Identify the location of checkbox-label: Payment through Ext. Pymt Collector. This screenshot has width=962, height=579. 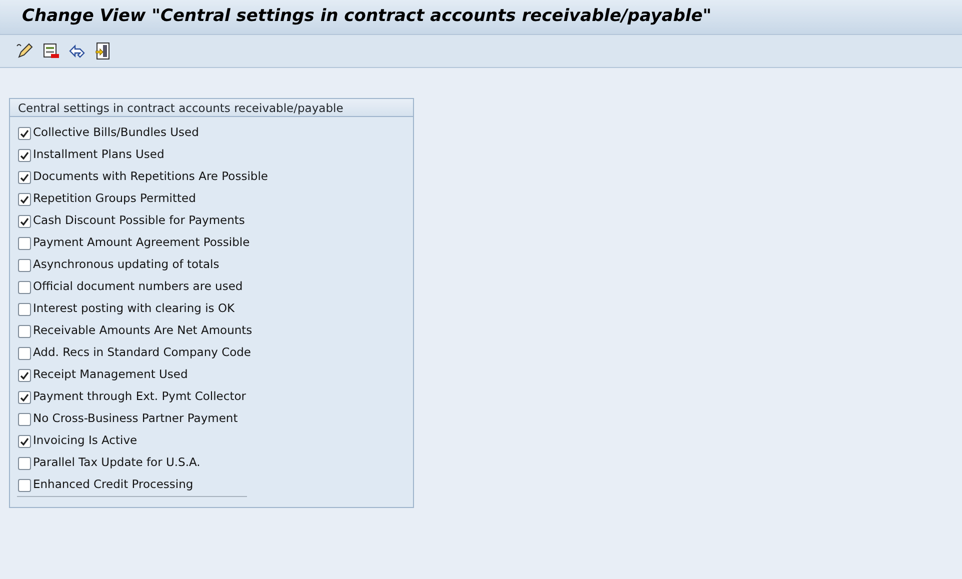
(139, 397).